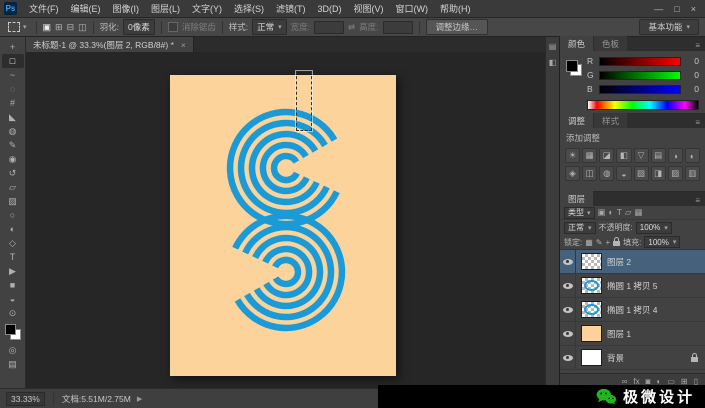 The height and width of the screenshot is (408, 705). Describe the element at coordinates (172, 27) in the screenshot. I see `antialias-checkbox` at that location.